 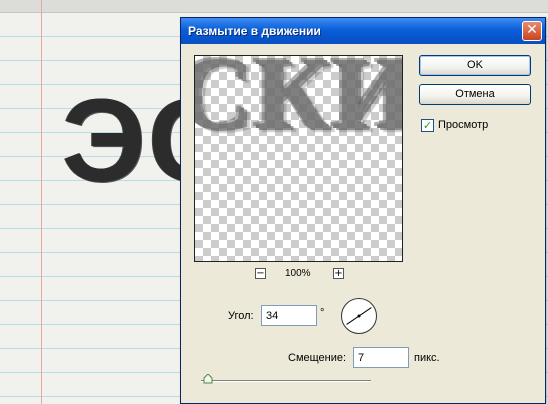 I want to click on distance-unit: пикс., so click(x=427, y=358).